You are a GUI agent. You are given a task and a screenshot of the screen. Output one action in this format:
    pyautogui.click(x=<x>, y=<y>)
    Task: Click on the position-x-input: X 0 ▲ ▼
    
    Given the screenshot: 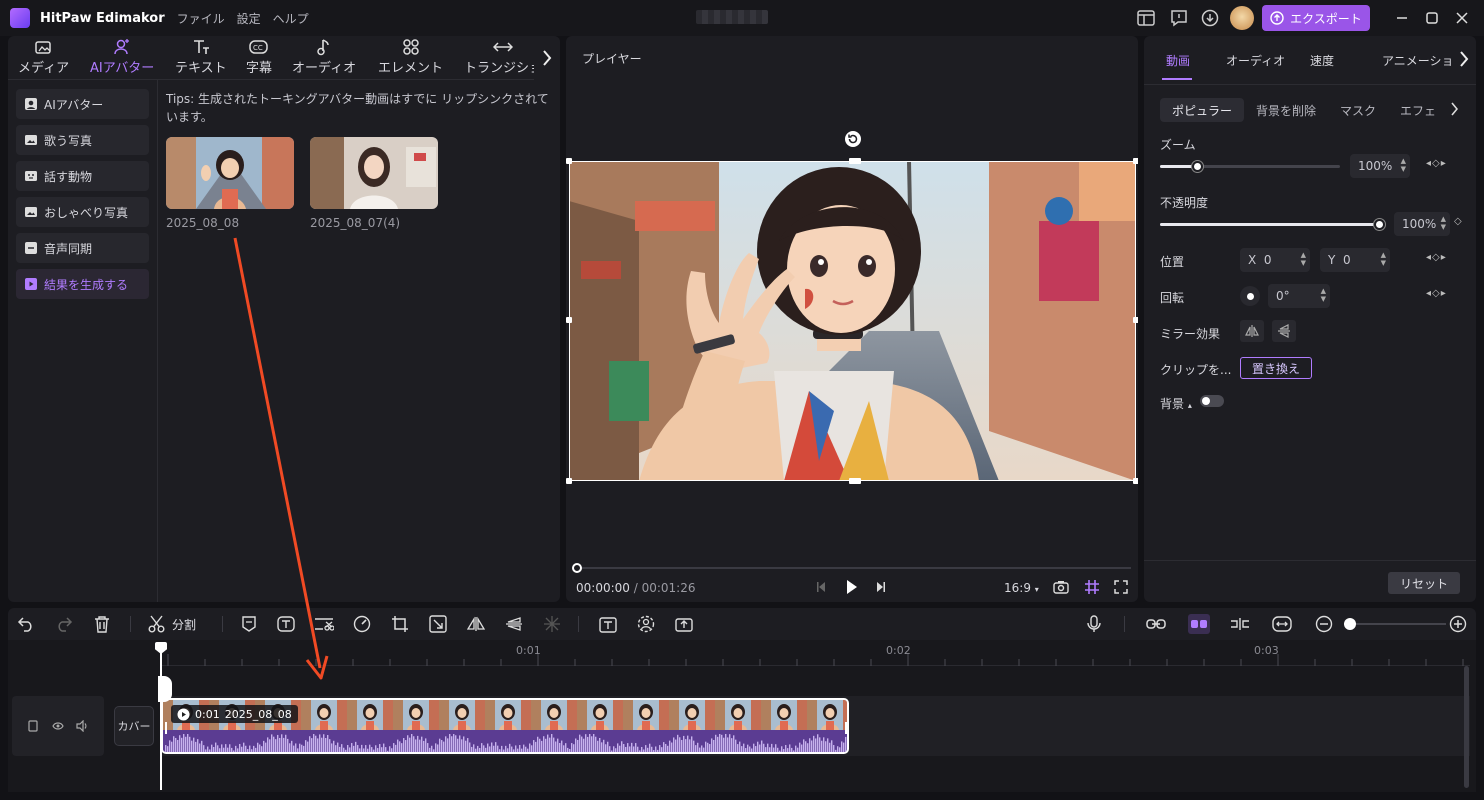 What is the action you would take?
    pyautogui.click(x=1275, y=260)
    